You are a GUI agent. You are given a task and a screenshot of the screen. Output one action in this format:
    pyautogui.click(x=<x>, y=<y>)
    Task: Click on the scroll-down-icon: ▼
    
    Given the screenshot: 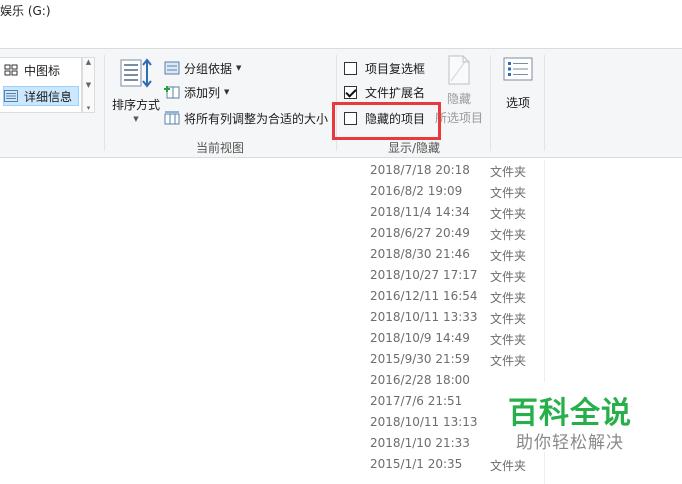 What is the action you would take?
    pyautogui.click(x=88, y=85)
    